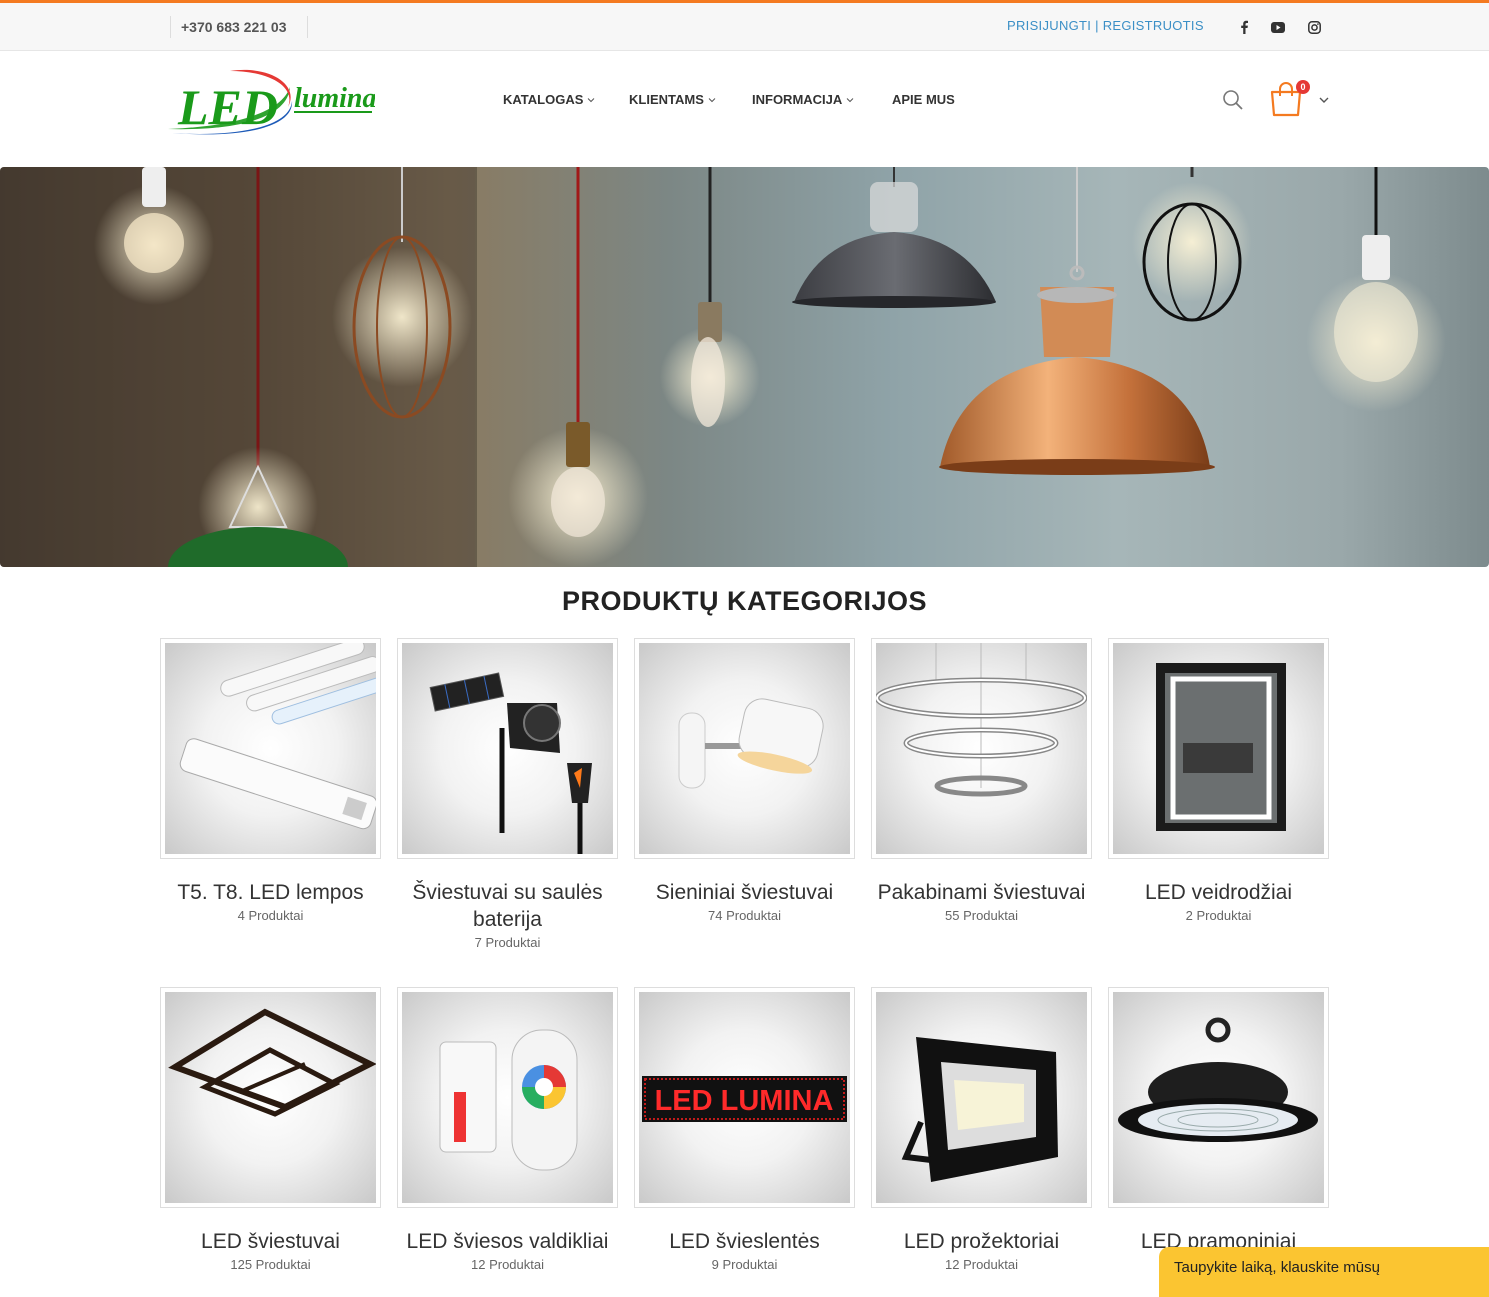 The width and height of the screenshot is (1489, 1297). What do you see at coordinates (1233, 100) in the screenshot?
I see `search-icon` at bounding box center [1233, 100].